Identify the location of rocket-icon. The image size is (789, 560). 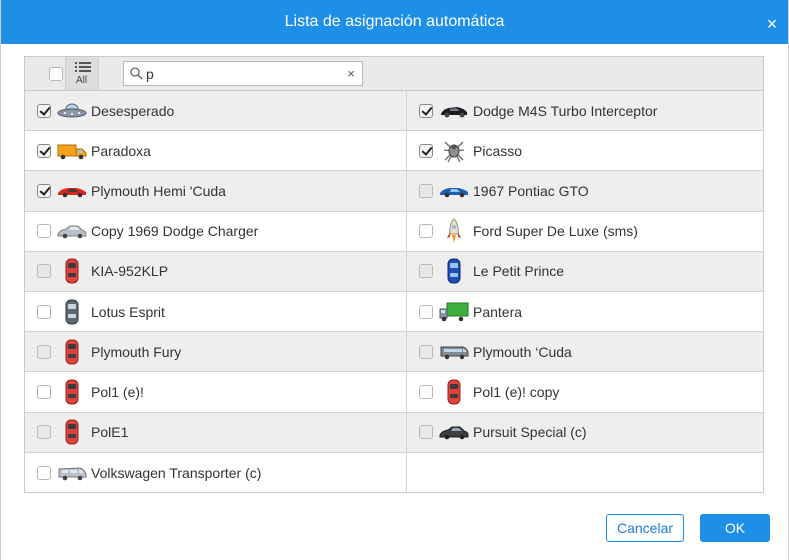
(454, 231).